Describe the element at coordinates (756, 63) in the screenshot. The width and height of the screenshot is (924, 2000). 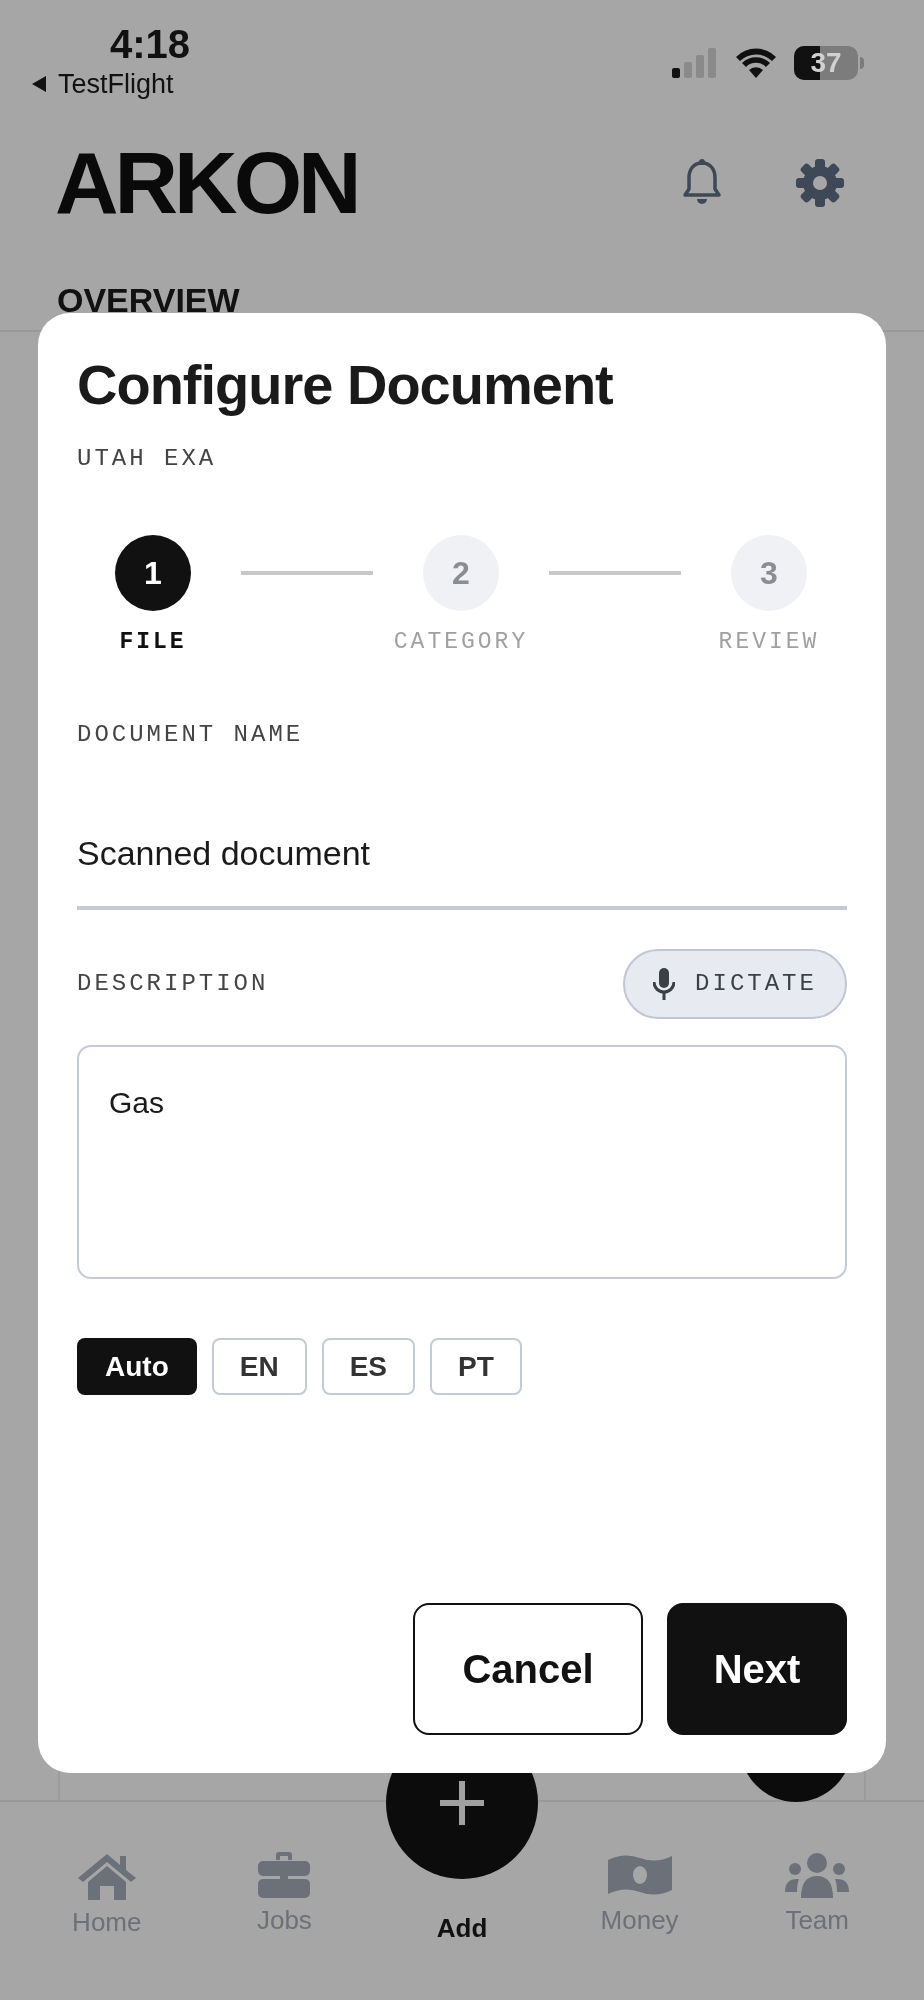
I see `wifi-icon` at that location.